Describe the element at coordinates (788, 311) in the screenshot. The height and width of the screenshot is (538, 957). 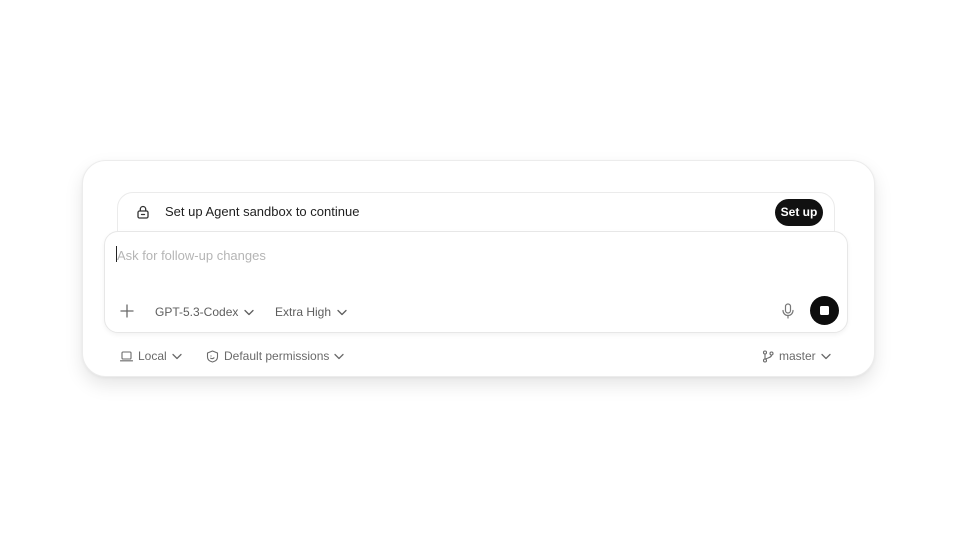
I see `microphone-icon` at that location.